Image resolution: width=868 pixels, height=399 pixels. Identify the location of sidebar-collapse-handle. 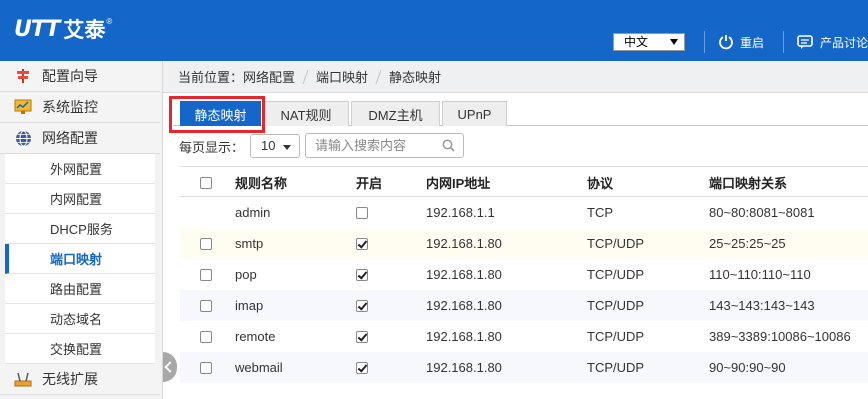
(170, 367).